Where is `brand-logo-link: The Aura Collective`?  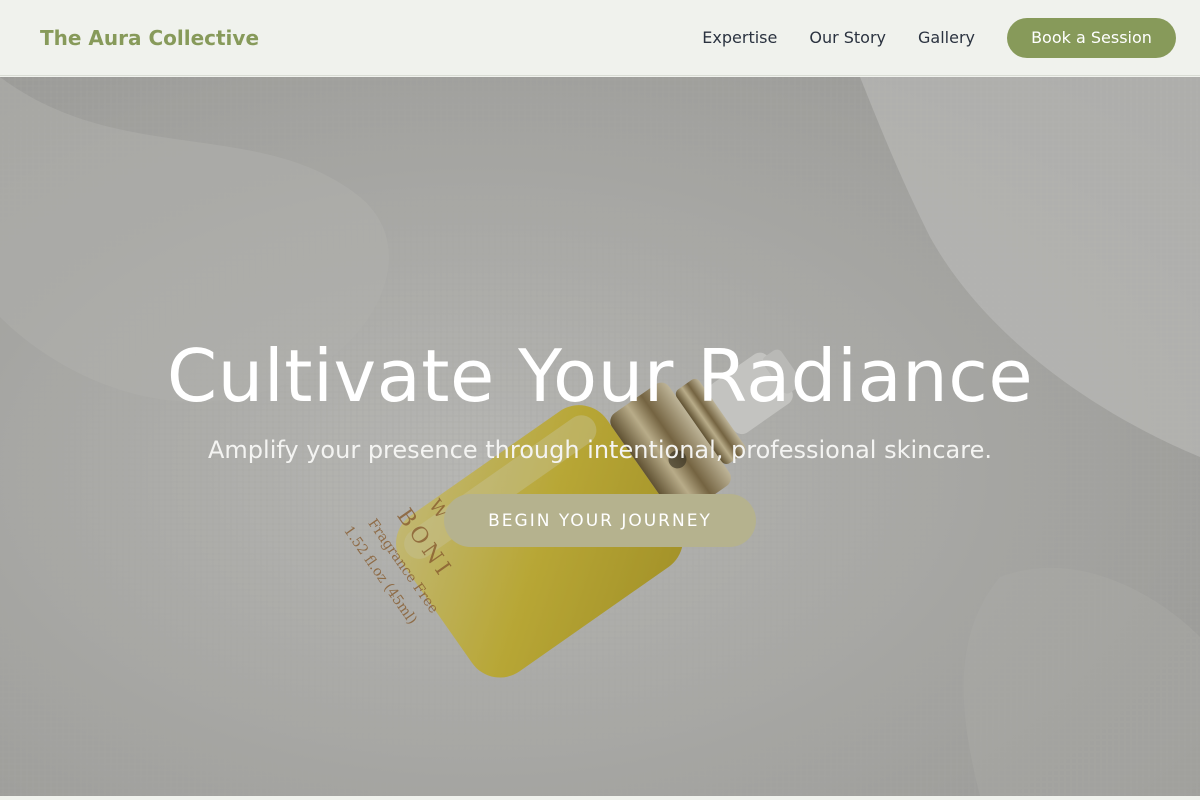 brand-logo-link: The Aura Collective is located at coordinates (149, 38).